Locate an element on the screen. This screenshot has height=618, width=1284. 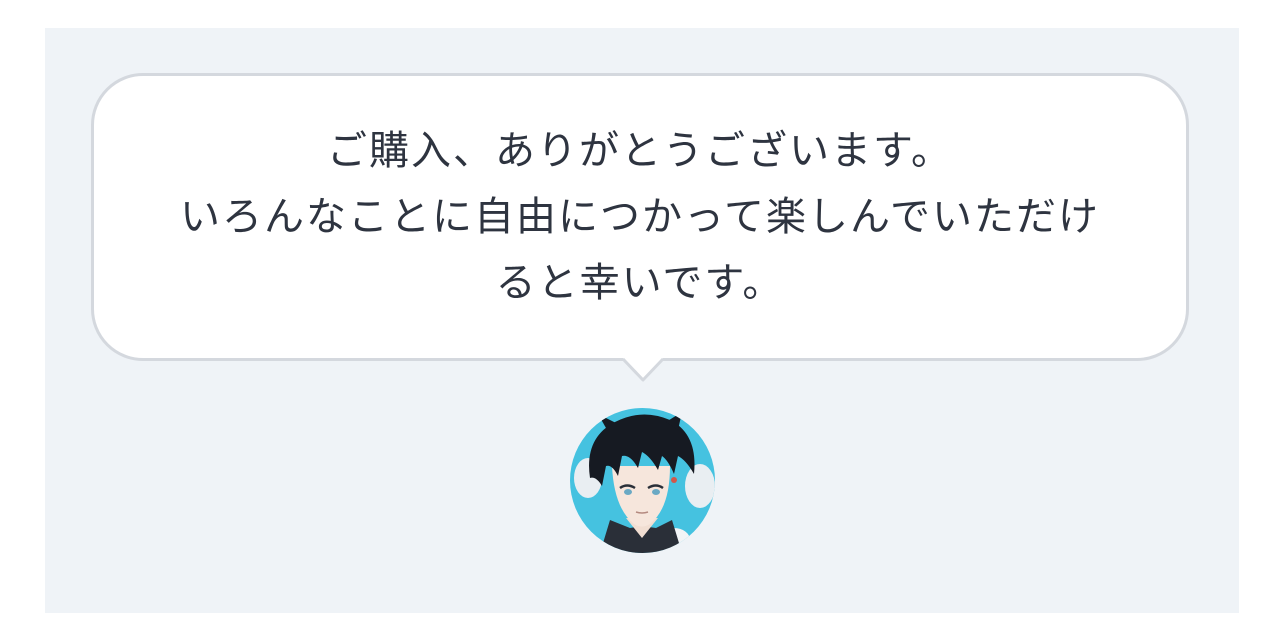
message-line-1: ご購入、ありがとうございます。 is located at coordinates (640, 151).